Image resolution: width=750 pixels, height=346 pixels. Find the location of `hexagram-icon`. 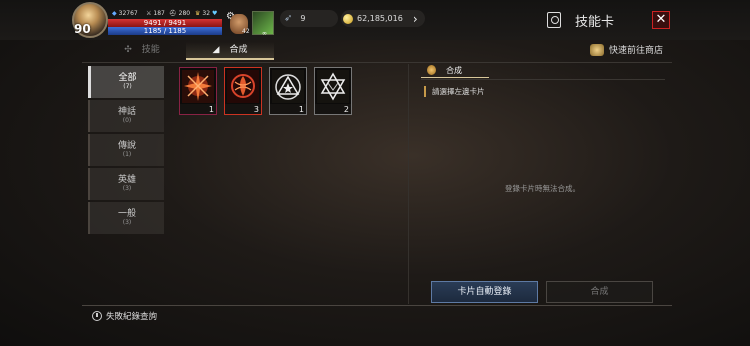

hexagram-icon is located at coordinates (333, 86).